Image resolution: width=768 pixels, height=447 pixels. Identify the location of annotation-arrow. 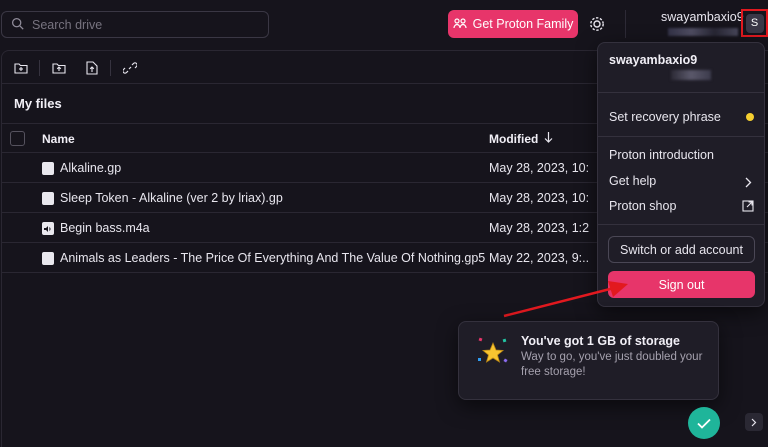
(565, 299).